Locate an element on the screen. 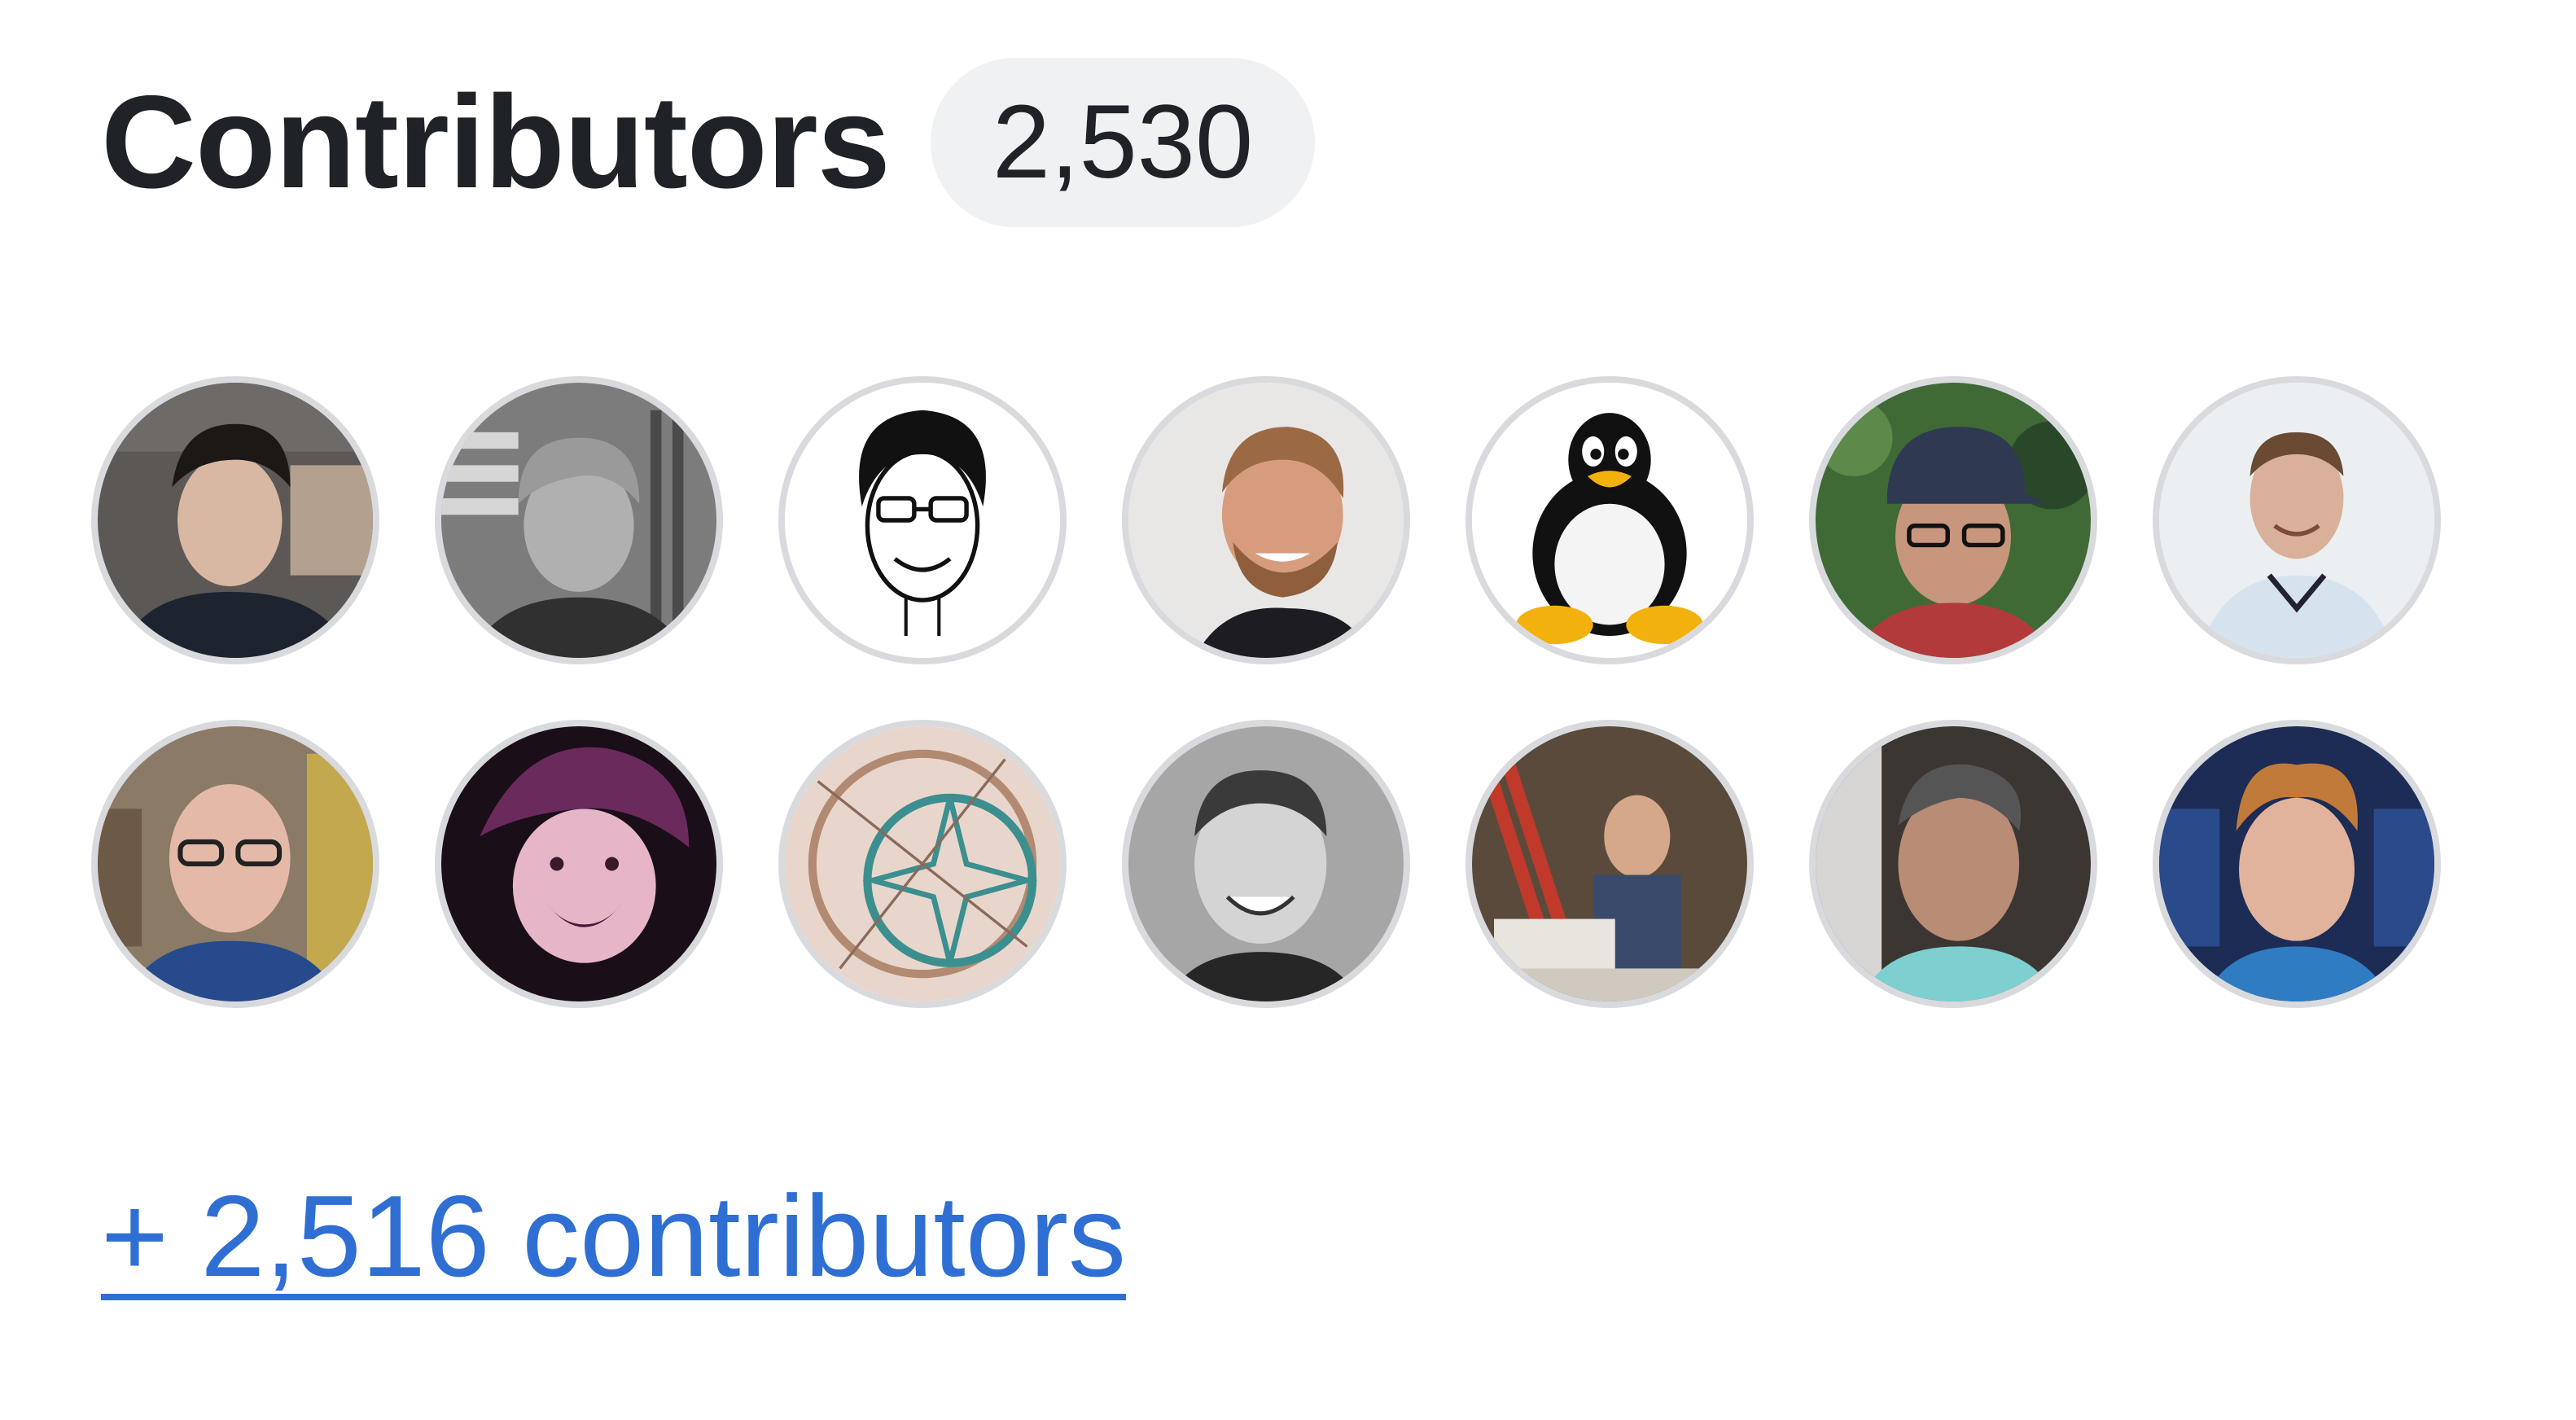 The height and width of the screenshot is (1420, 2576). contributors-header: Contributors 2,530 is located at coordinates (708, 142).